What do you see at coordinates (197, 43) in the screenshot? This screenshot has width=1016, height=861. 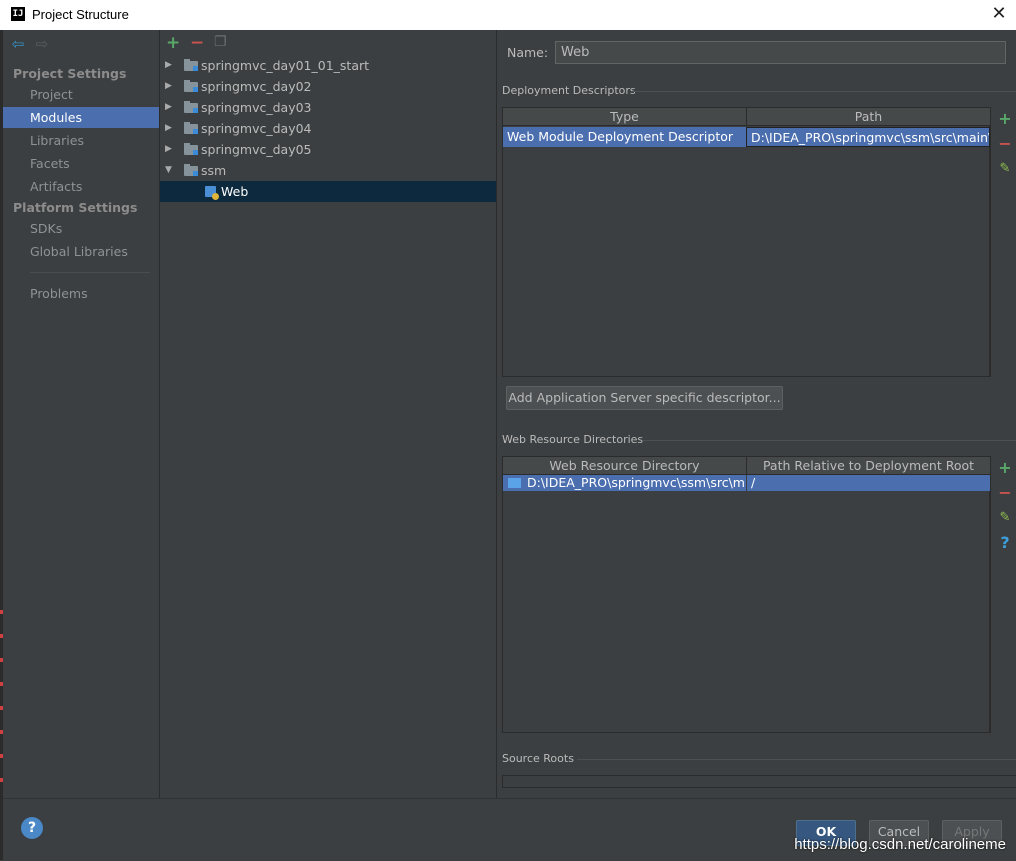 I see `remove-icon: −` at bounding box center [197, 43].